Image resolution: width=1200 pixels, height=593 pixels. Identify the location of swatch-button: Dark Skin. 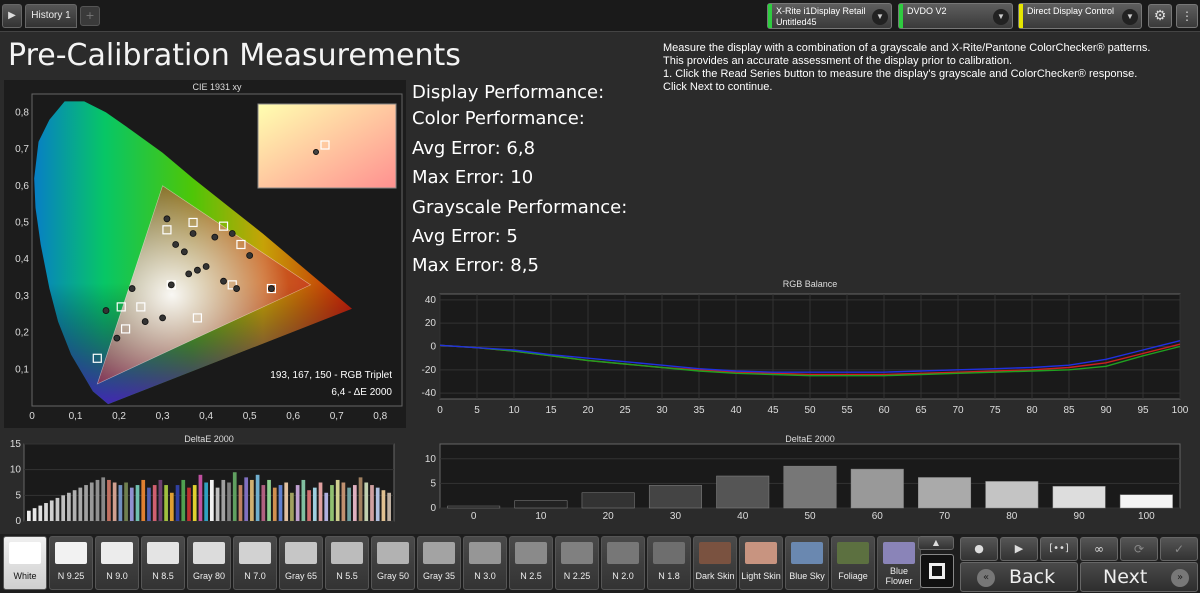
(715, 563).